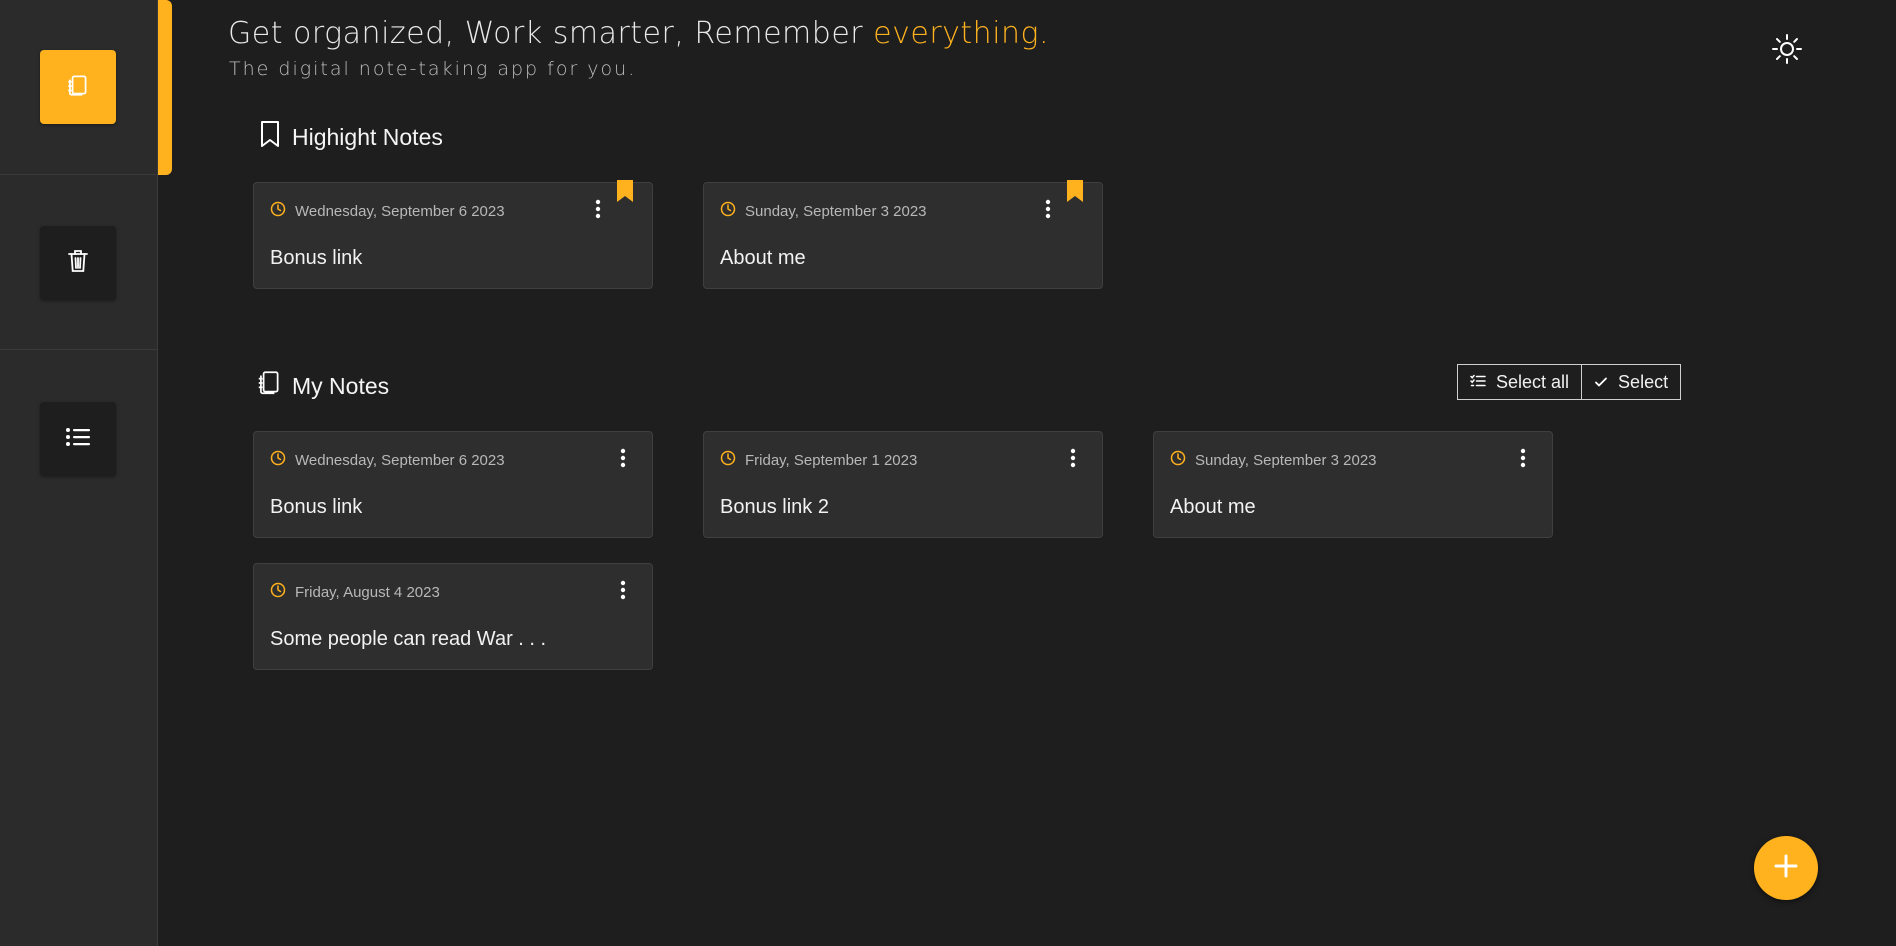 Image resolution: width=1896 pixels, height=946 pixels. I want to click on note-title: Some people can read War . . ., so click(408, 639).